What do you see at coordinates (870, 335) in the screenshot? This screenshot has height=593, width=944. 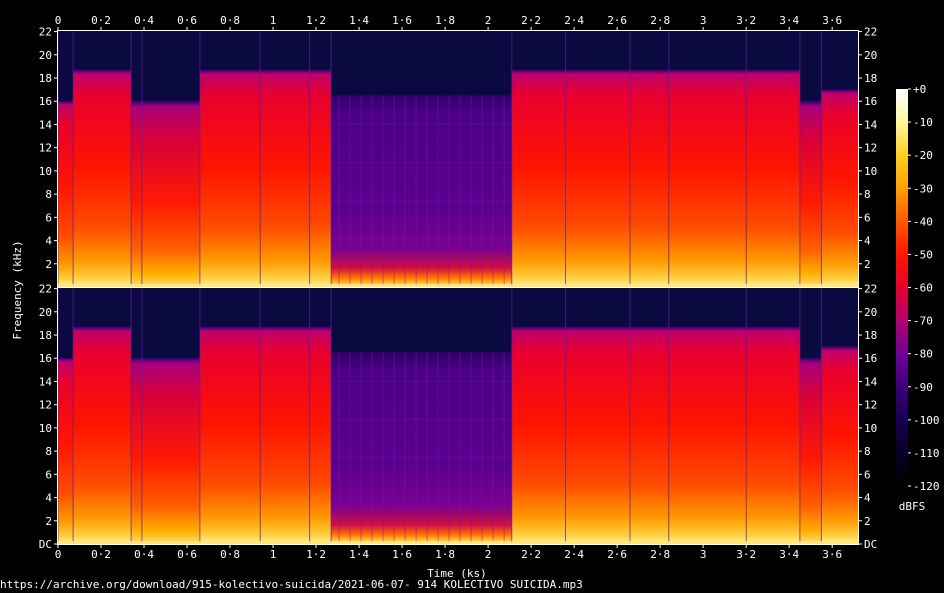 I see `y-tick-label-right: 18` at bounding box center [870, 335].